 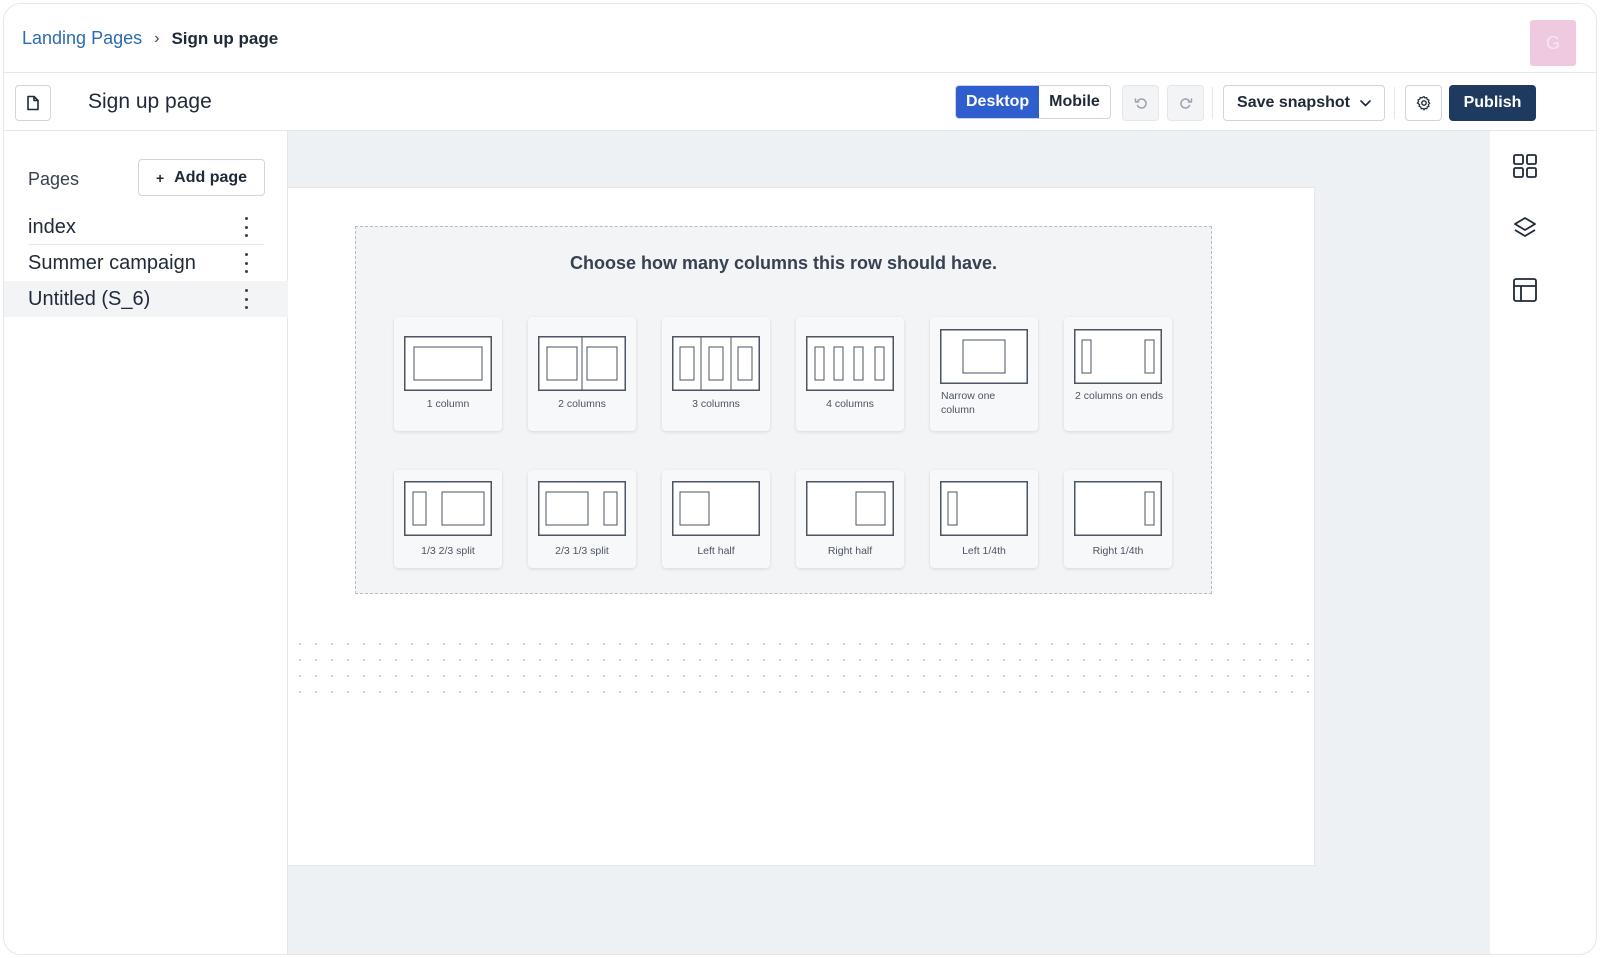 I want to click on layout-option-one-third-two-thirds: 1/3 2/3 split, so click(x=448, y=519).